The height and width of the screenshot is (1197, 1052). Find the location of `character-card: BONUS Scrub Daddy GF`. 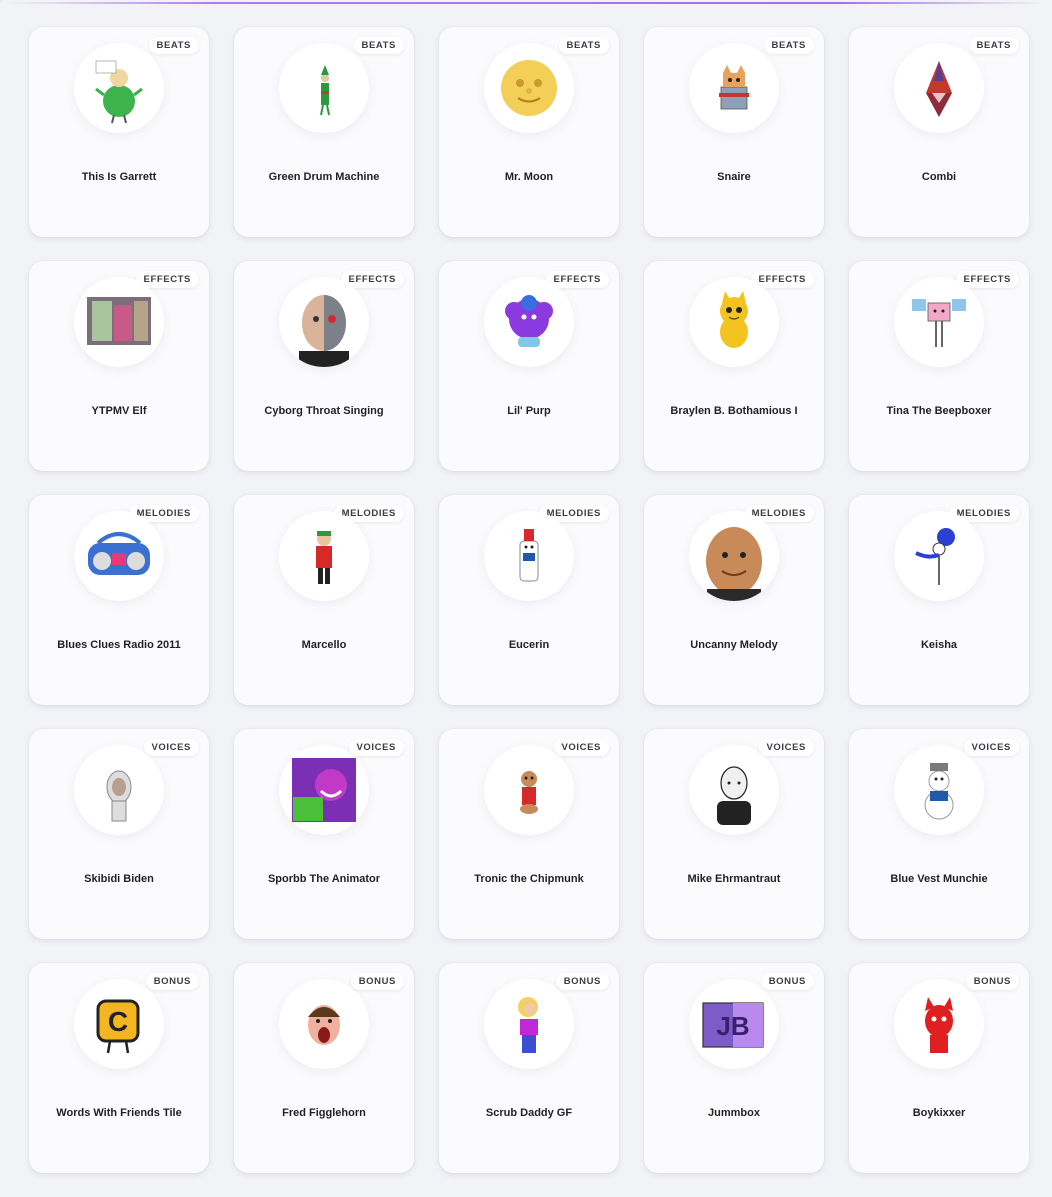

character-card: BONUS Scrub Daddy GF is located at coordinates (529, 1068).